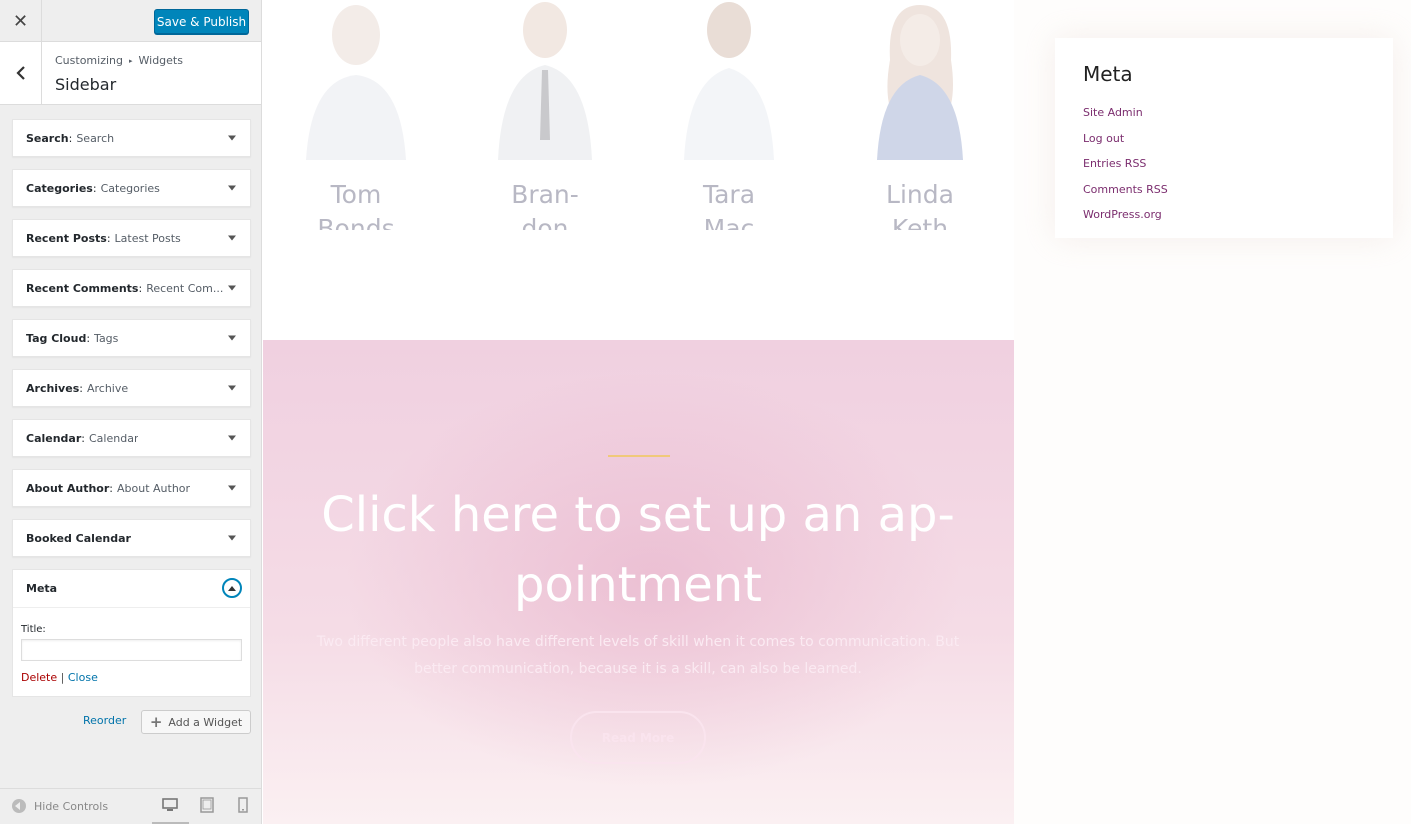 The height and width of the screenshot is (824, 1411). Describe the element at coordinates (920, 205) in the screenshot. I see `team-member-name: Linda Keth` at that location.